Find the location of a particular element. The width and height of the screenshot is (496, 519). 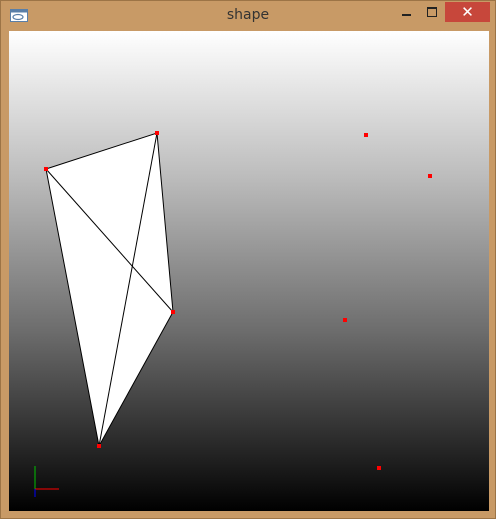

minimize-button is located at coordinates (406, 12).